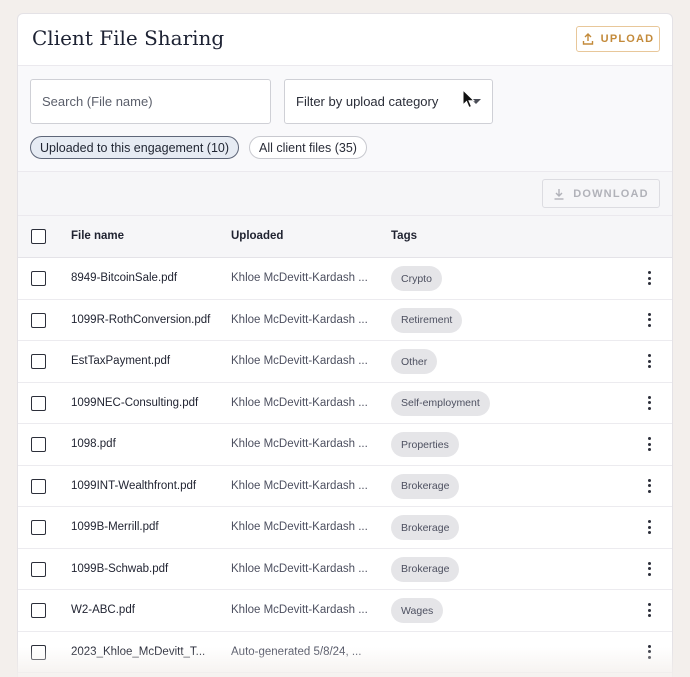  Describe the element at coordinates (404, 236) in the screenshot. I see `column-header-tags: Tags` at that location.